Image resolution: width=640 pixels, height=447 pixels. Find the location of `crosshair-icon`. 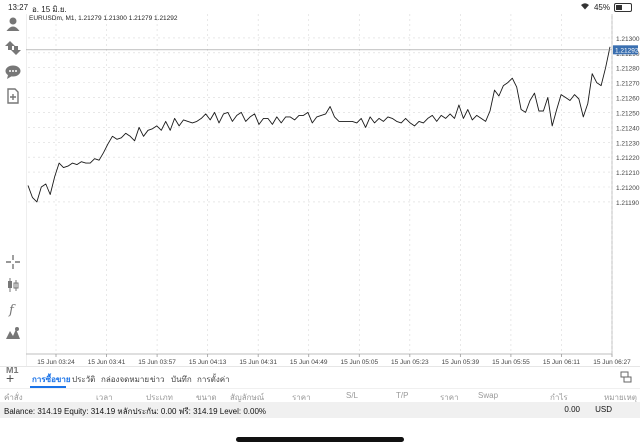

crosshair-icon is located at coordinates (13, 262).